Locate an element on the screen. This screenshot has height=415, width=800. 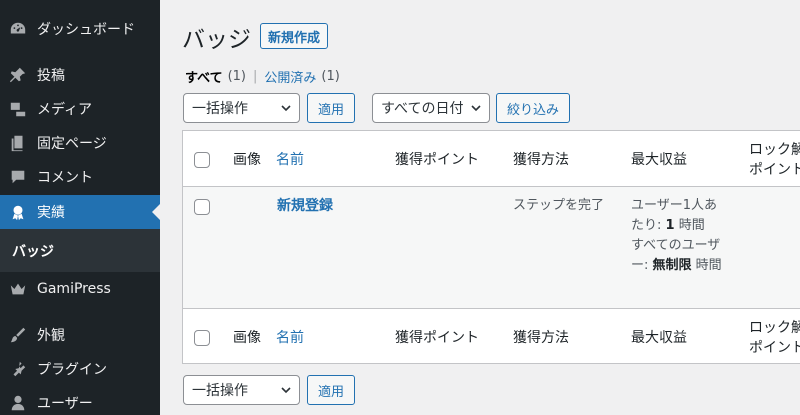
row-max-line3: すべてのユーザ is located at coordinates (676, 245).